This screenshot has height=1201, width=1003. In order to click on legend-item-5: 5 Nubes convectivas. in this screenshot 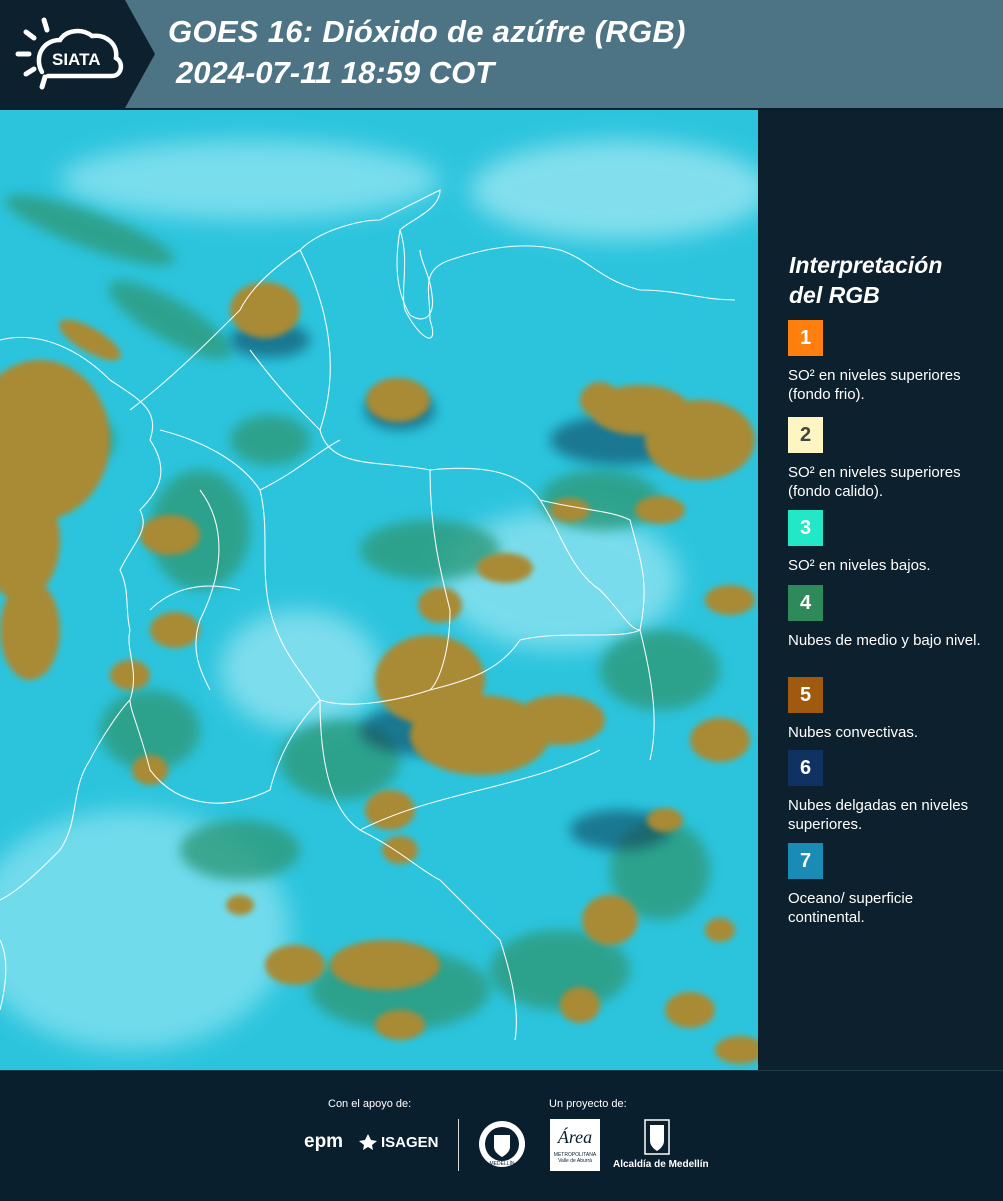, I will do `click(888, 709)`.